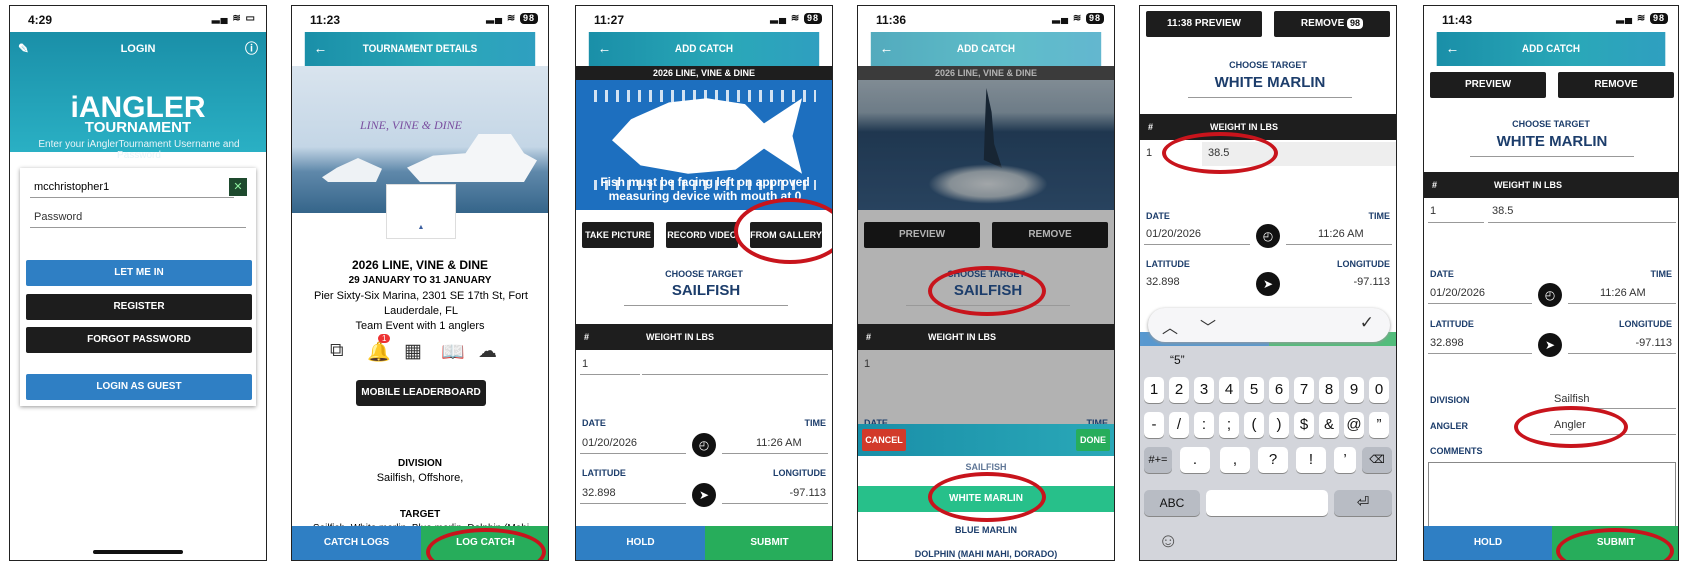 Image resolution: width=1684 pixels, height=573 pixels. What do you see at coordinates (1363, 503) in the screenshot?
I see `return-key: ⏎` at bounding box center [1363, 503].